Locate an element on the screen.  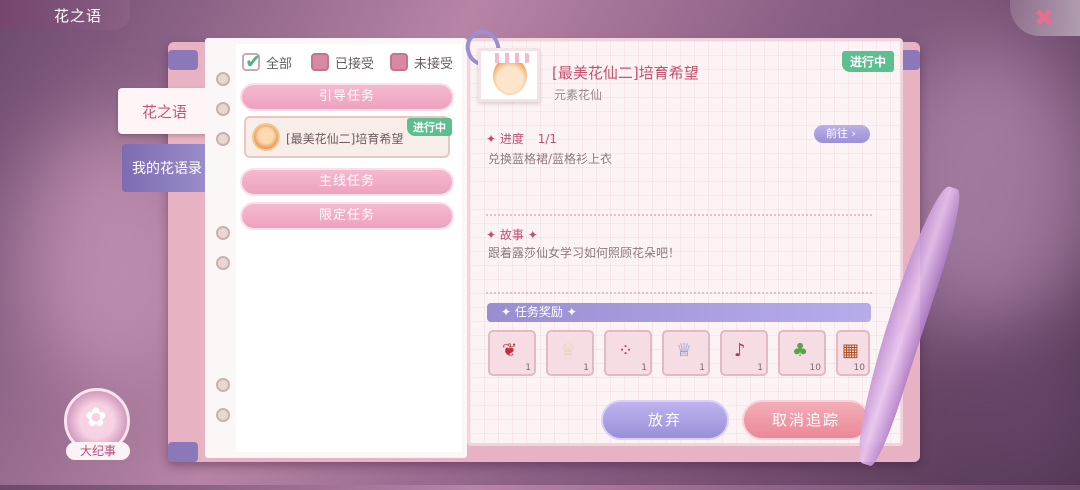
chronicle-label: 大纪事 is located at coordinates (98, 451).